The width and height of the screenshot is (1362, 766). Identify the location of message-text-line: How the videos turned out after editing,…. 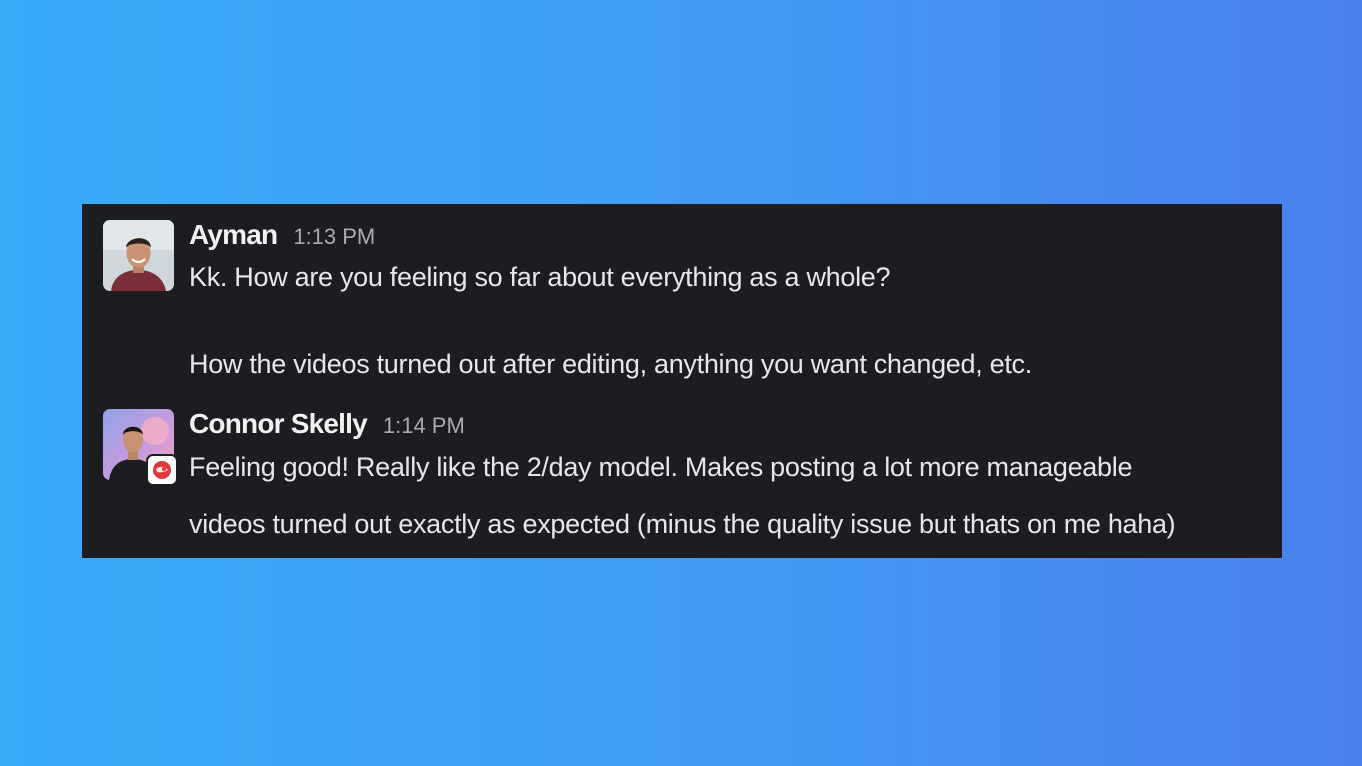
(610, 364).